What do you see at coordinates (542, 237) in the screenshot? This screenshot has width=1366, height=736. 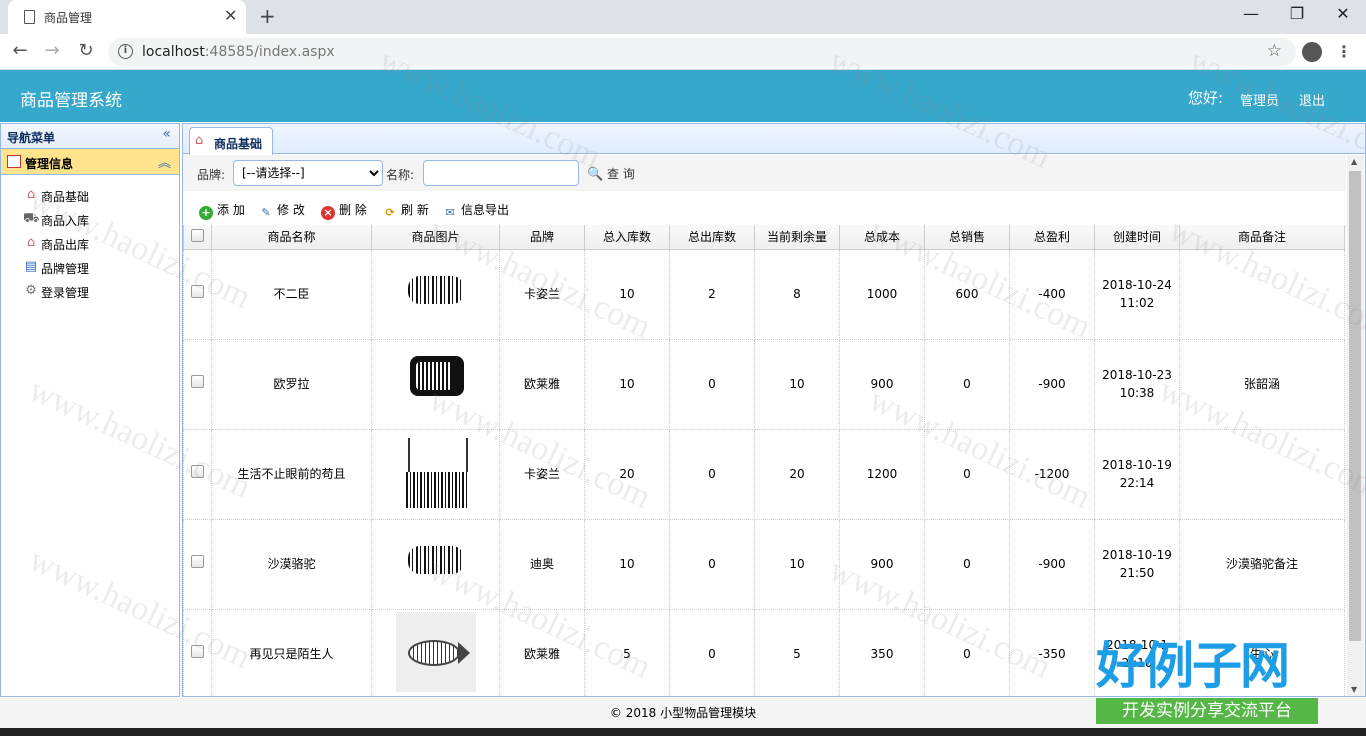 I see `column-header: 品牌` at bounding box center [542, 237].